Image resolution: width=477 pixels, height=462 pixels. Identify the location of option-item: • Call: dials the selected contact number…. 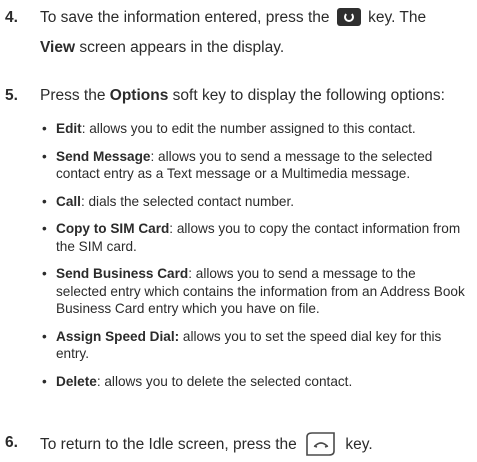
(255, 202).